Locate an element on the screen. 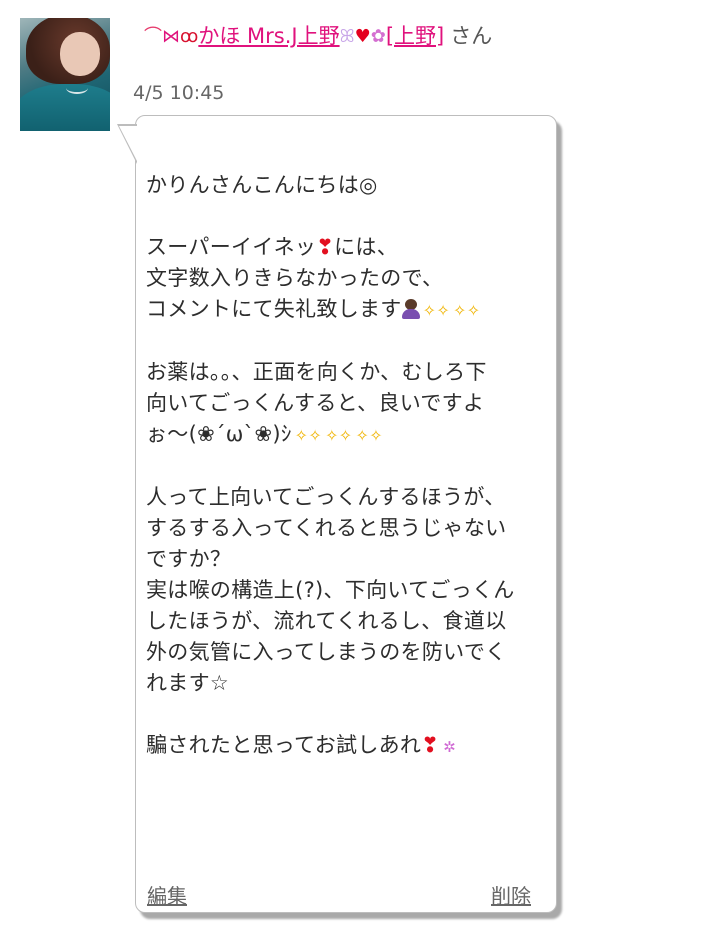 Image resolution: width=720 pixels, height=939 pixels. message-line: 文字数入りきらなかったので、 is located at coordinates (346, 278).